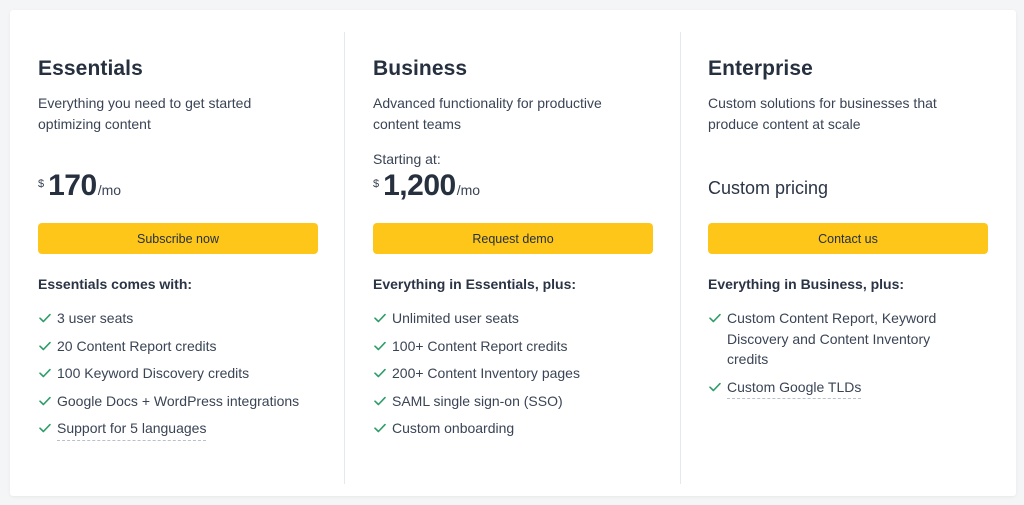  I want to click on feature-text: 20 Content Report credits, so click(137, 345).